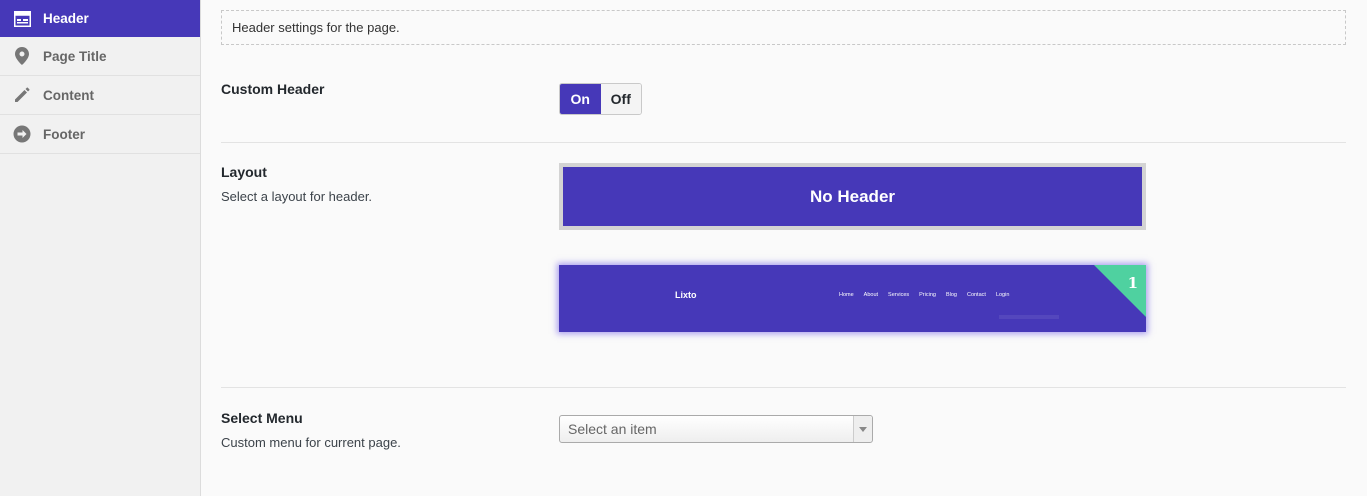  Describe the element at coordinates (66, 18) in the screenshot. I see `sidebar-item-label: Header` at that location.